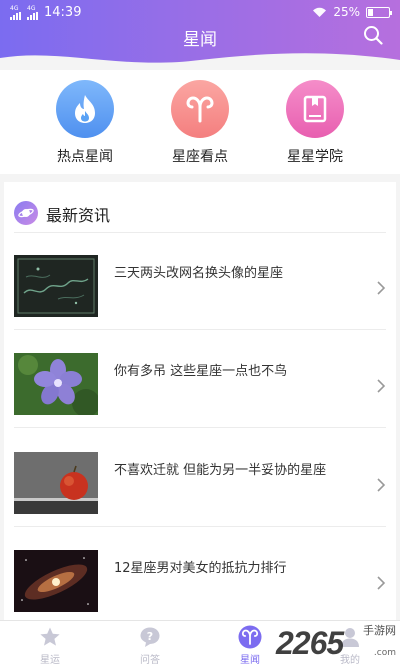 Image resolution: width=400 pixels, height=666 pixels. I want to click on signal-1: 4G, so click(15, 12).